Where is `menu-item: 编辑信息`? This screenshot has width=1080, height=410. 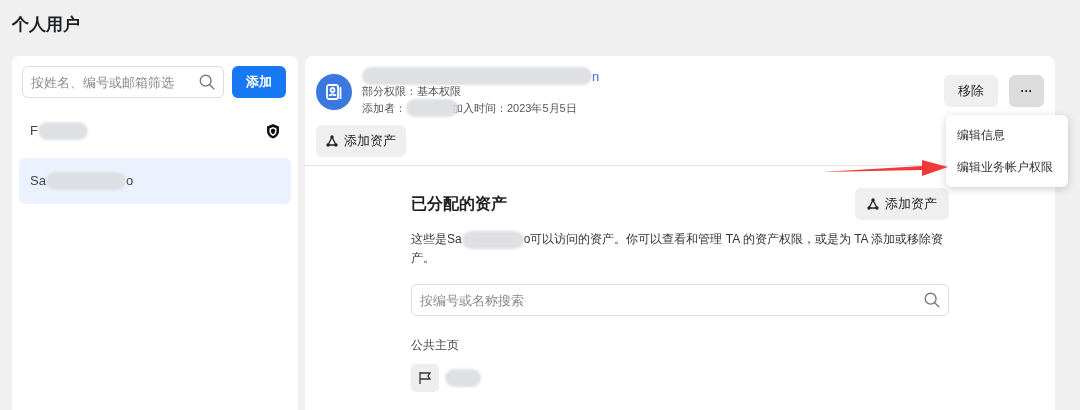 menu-item: 编辑信息 is located at coordinates (1007, 135).